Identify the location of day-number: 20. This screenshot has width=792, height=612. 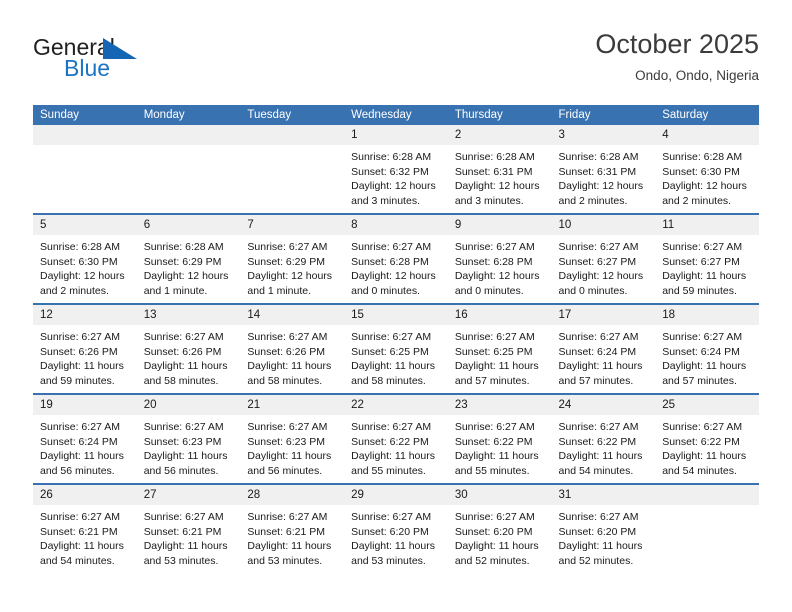
(188, 405).